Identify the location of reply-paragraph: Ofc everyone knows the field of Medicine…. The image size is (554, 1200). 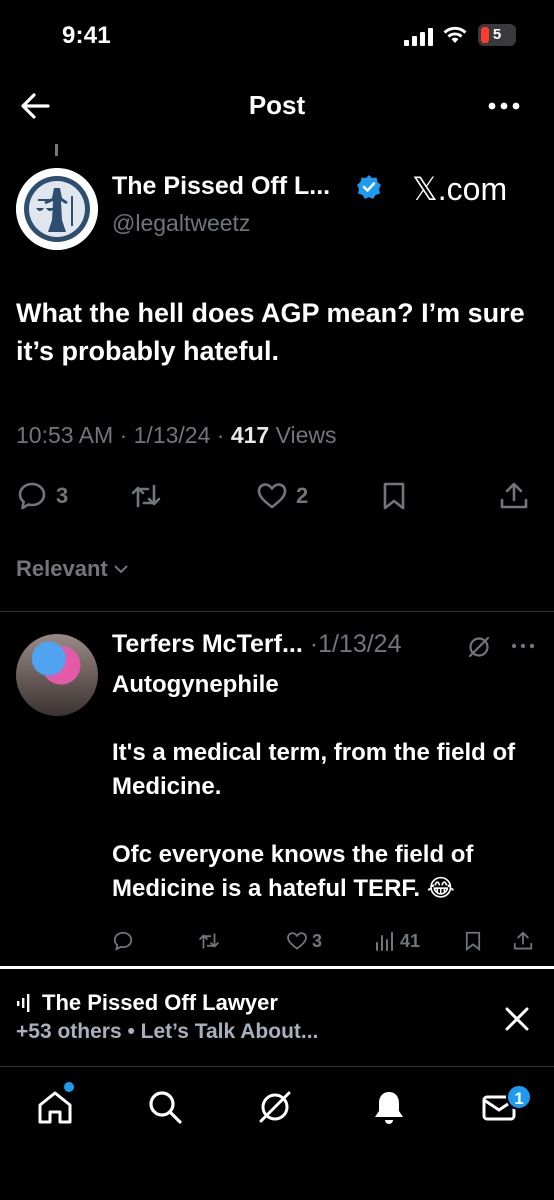
(293, 871).